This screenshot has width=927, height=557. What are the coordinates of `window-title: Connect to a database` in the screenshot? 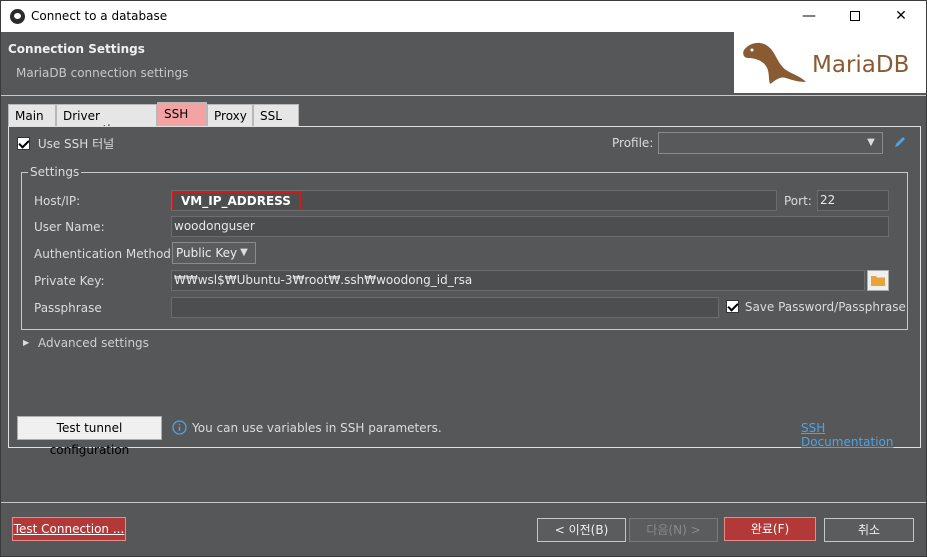 It's located at (99, 16).